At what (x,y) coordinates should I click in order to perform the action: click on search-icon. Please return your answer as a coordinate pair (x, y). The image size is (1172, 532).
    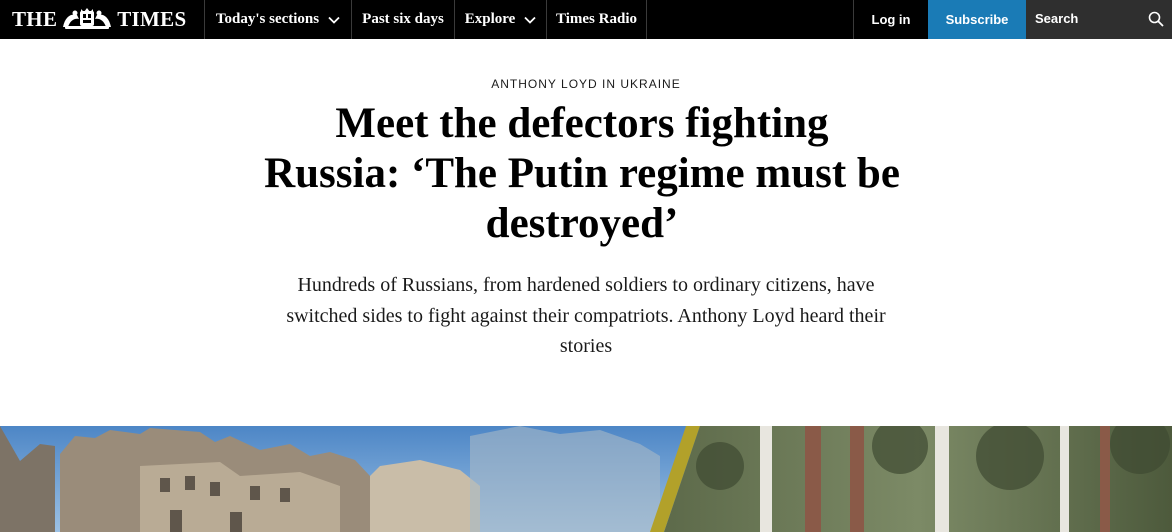
    Looking at the image, I should click on (1156, 19).